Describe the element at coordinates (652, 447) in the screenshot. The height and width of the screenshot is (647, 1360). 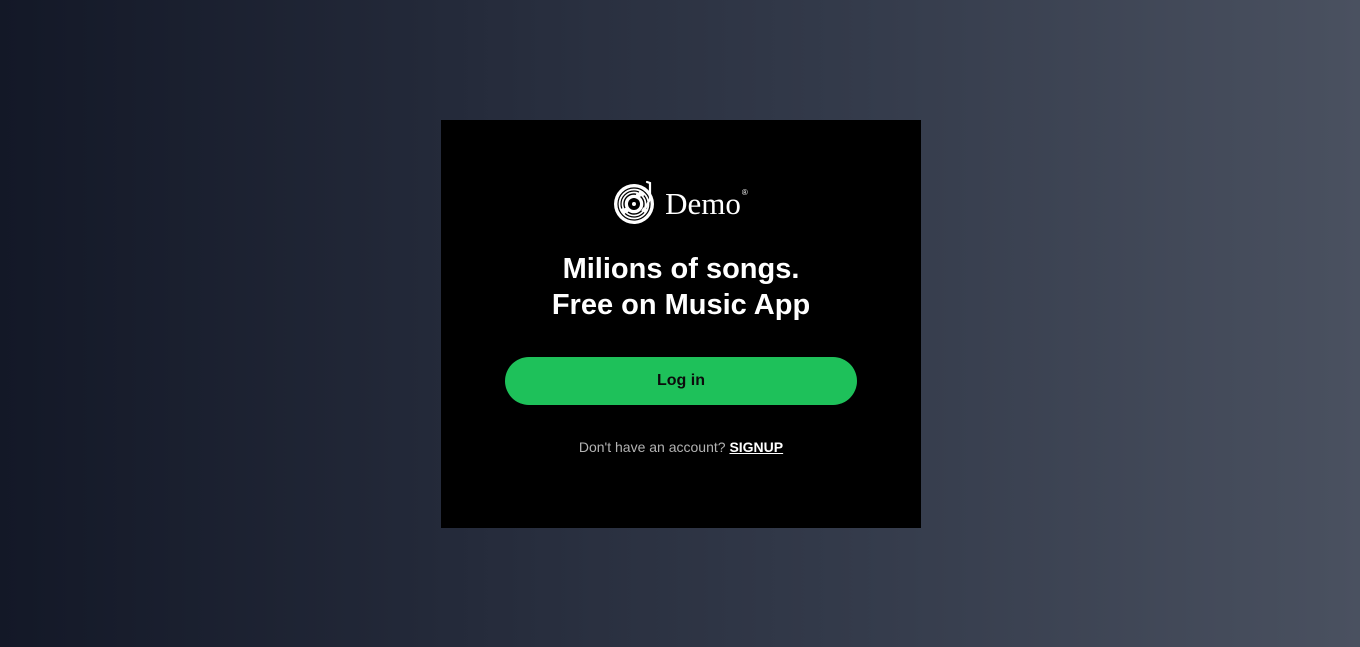
I see `signup-prompt: Don't have an account?` at that location.